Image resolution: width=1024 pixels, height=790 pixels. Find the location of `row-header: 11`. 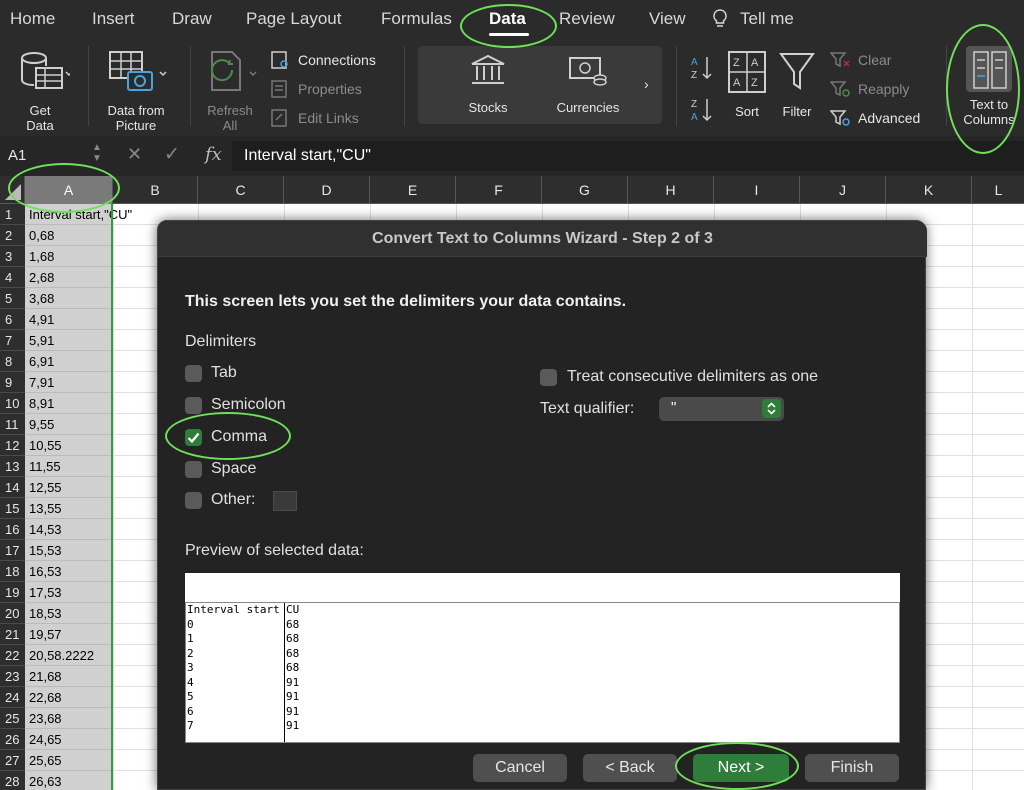

row-header: 11 is located at coordinates (12, 424).